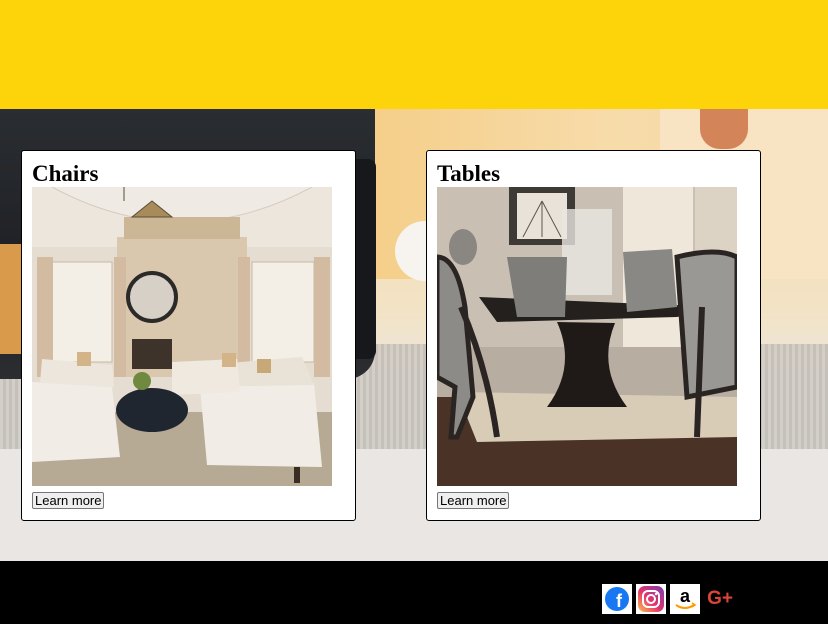  What do you see at coordinates (414, 592) in the screenshot?
I see `footer: f a G+` at bounding box center [414, 592].